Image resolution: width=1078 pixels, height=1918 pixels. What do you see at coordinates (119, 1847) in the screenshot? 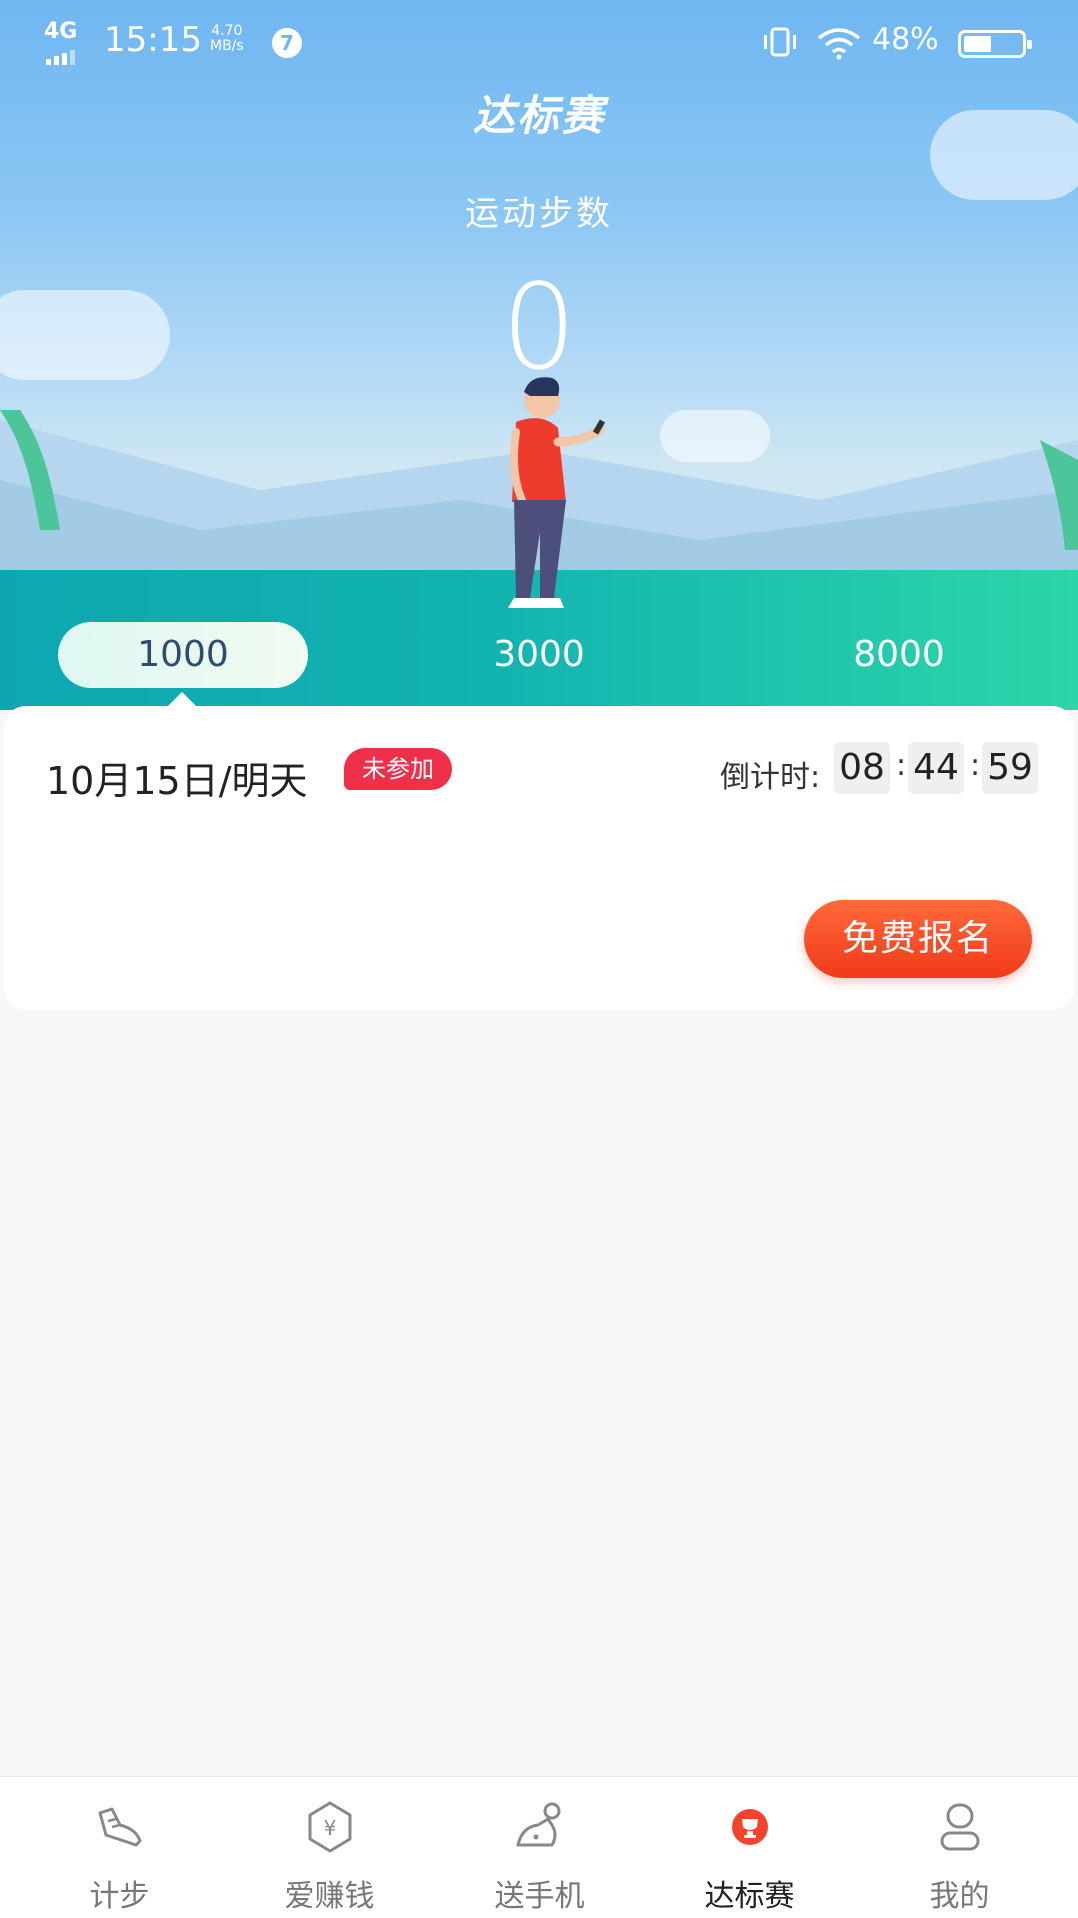
I see `nav-item-steps: 计步` at bounding box center [119, 1847].